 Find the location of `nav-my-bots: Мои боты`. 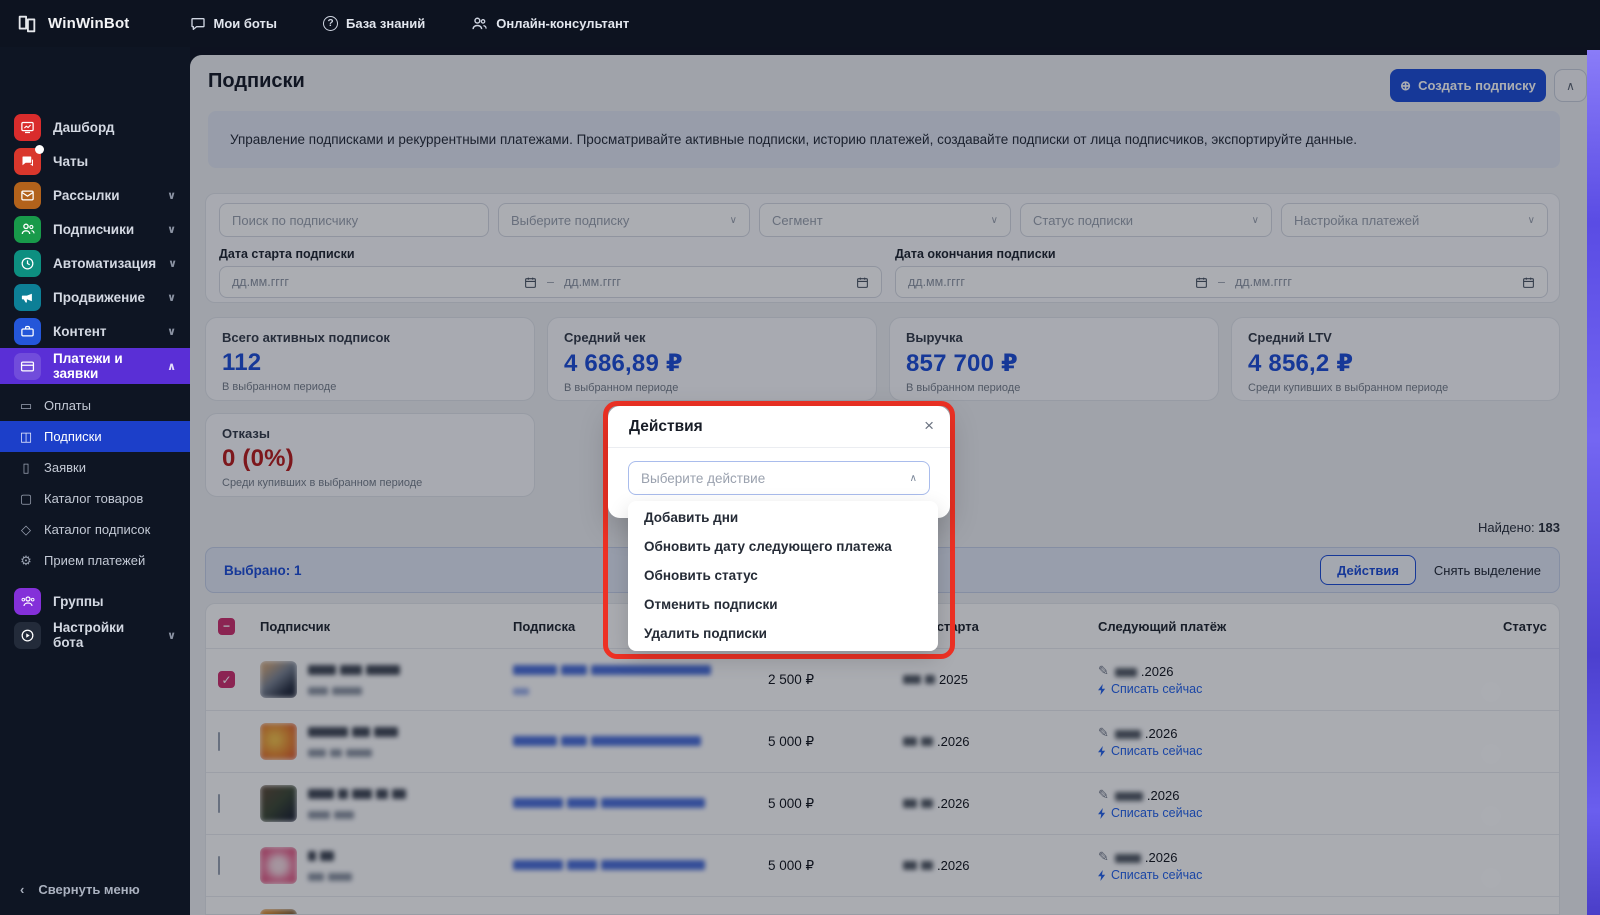

nav-my-bots: Мои боты is located at coordinates (234, 24).